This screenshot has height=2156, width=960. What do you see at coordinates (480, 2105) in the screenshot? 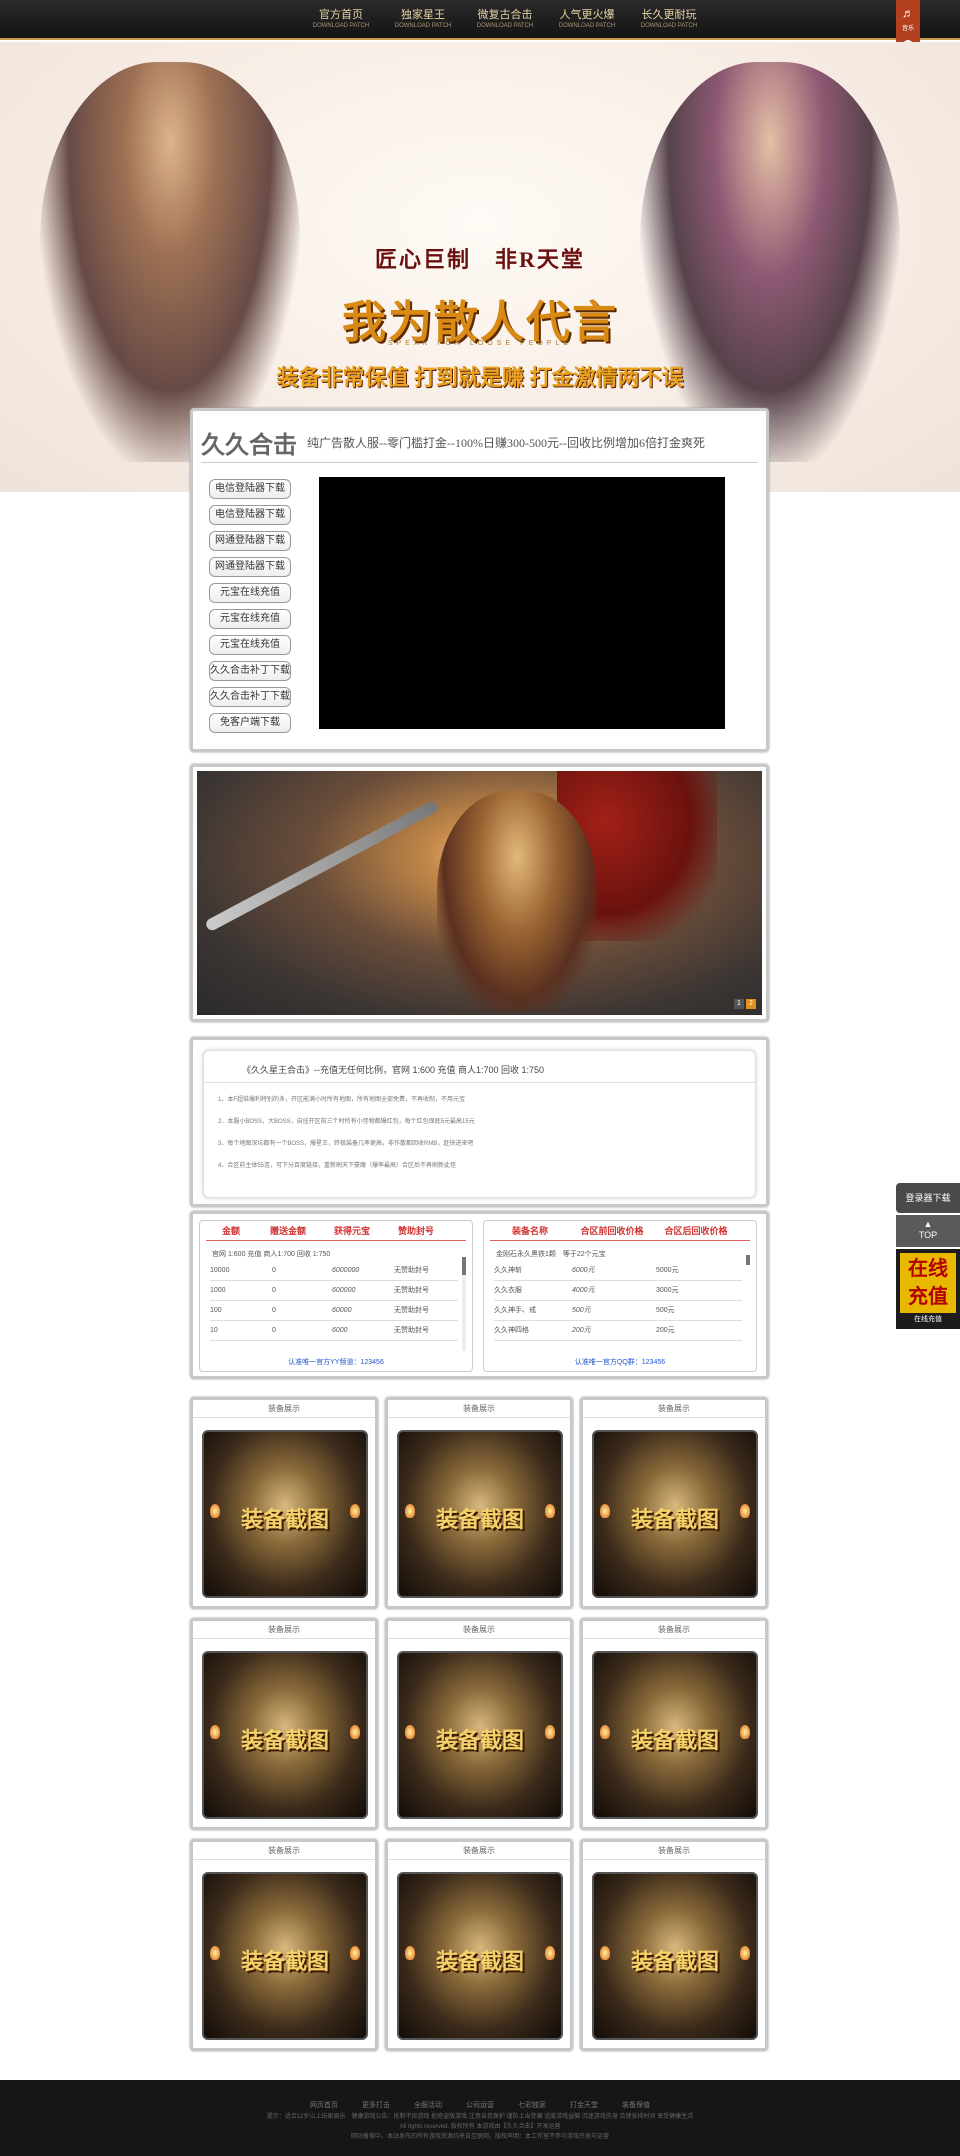
I see `footer-link: 公司运营` at bounding box center [480, 2105].